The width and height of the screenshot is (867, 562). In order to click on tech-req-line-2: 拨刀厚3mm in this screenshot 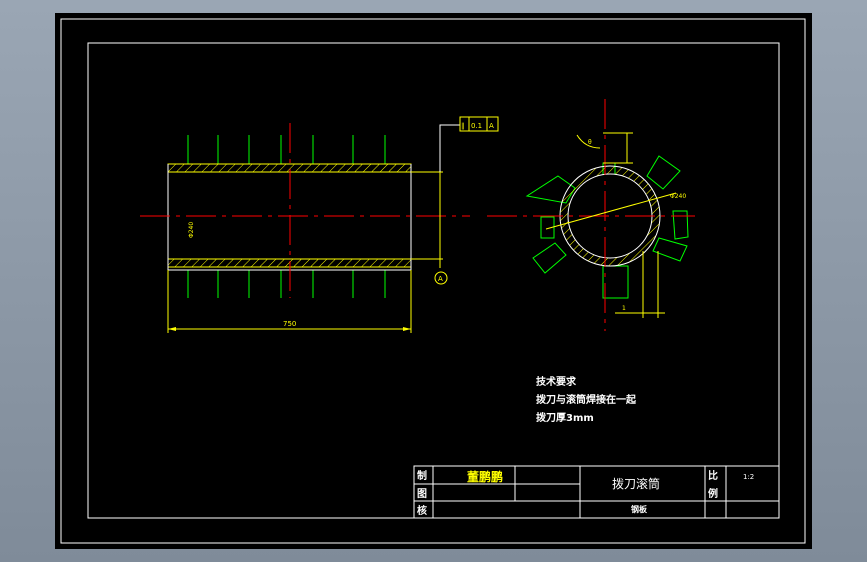, I will do `click(565, 417)`.